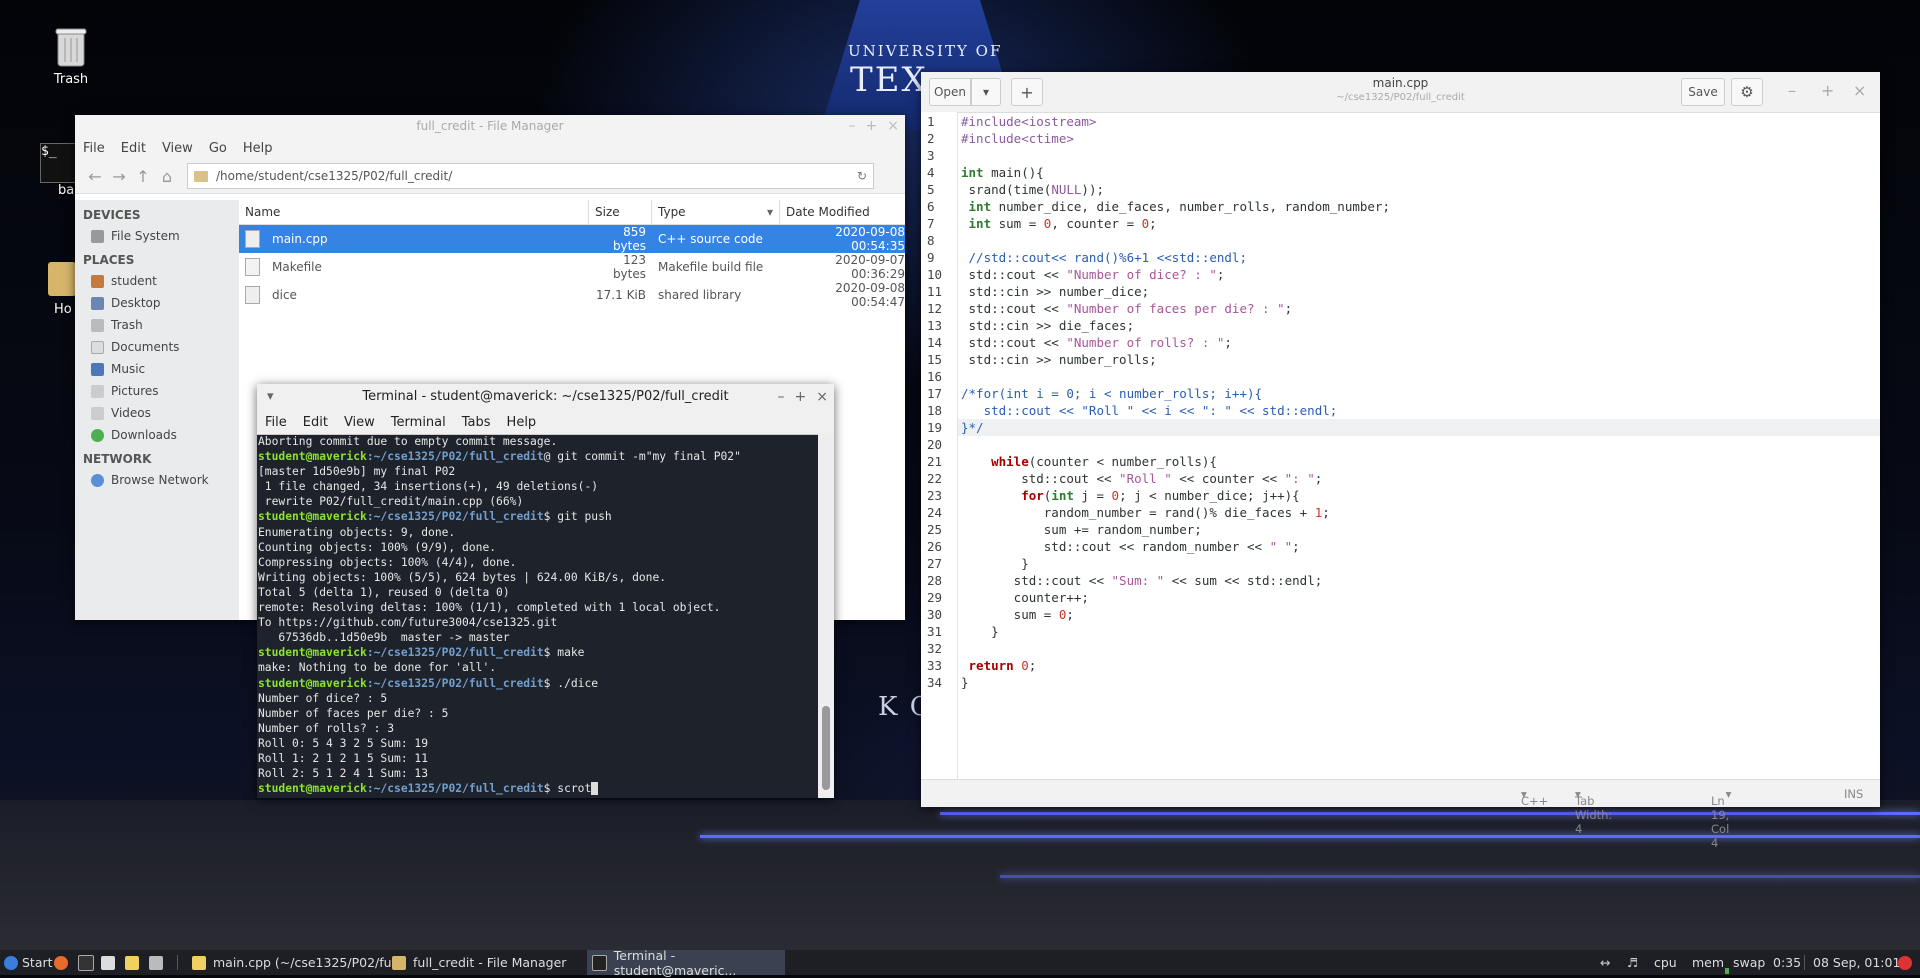 The image size is (1920, 978). I want to click on swap-monitor: swap, so click(1749, 962).